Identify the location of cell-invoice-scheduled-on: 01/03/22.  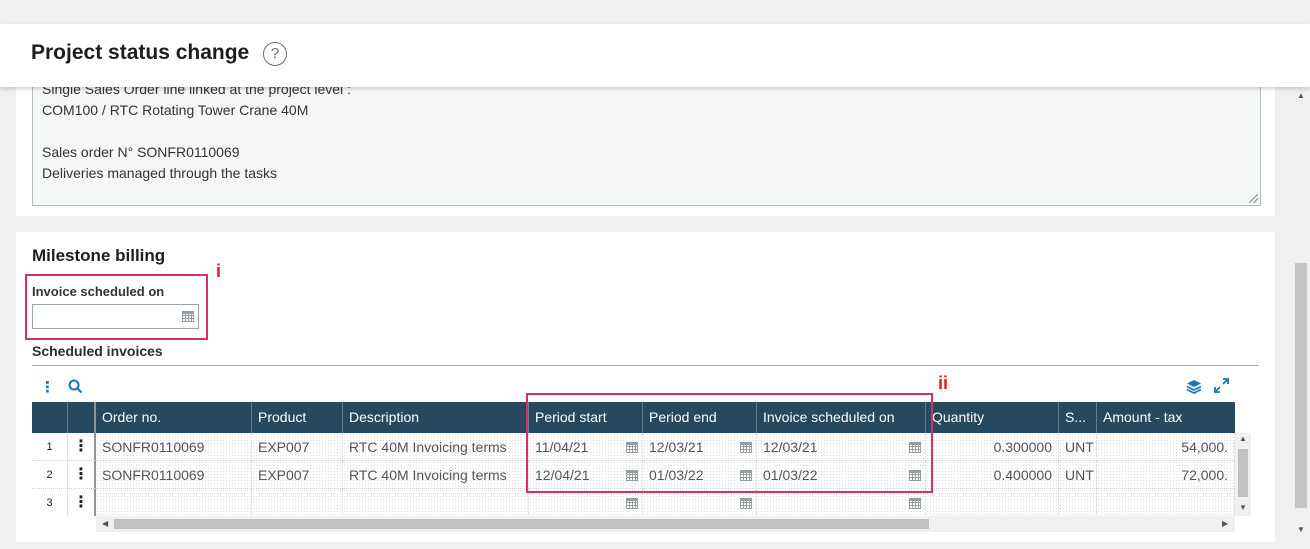
(841, 475).